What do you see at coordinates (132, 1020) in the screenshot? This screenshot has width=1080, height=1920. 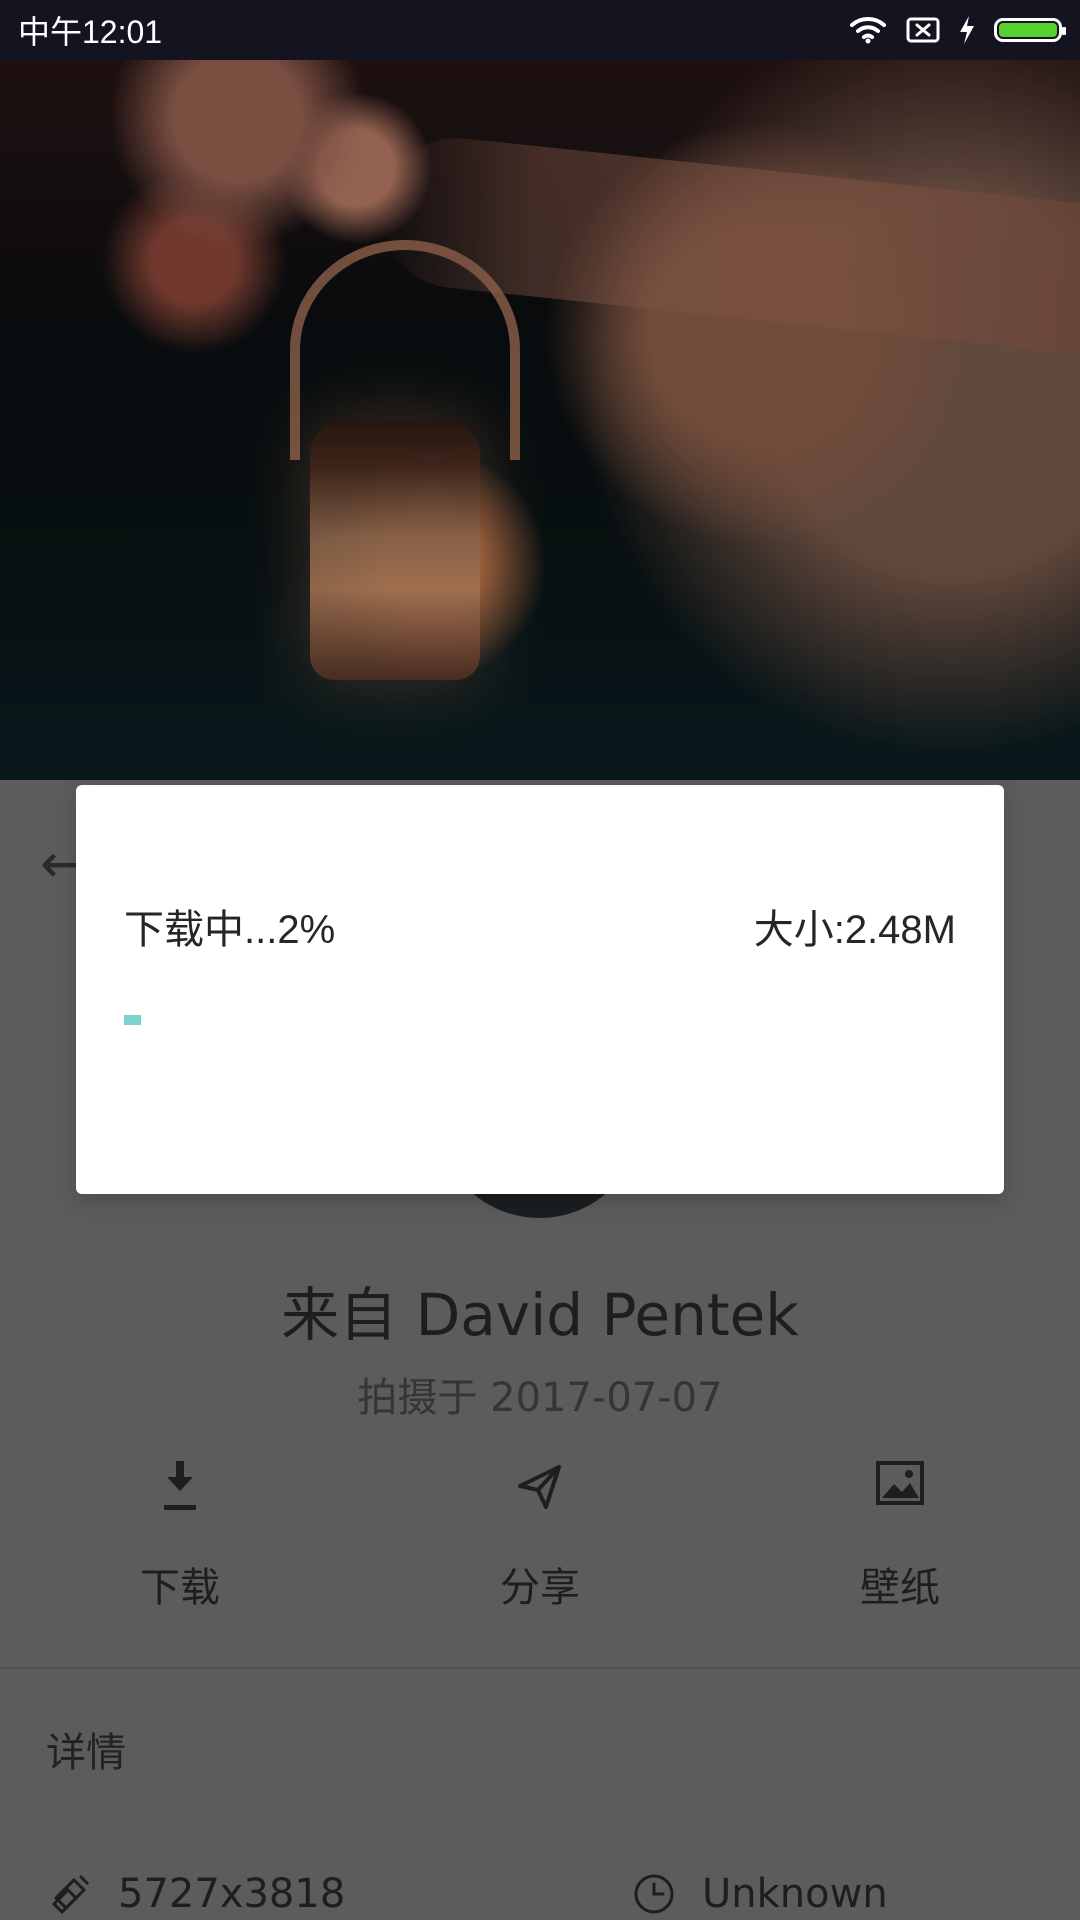 I see `download-progress-fill` at bounding box center [132, 1020].